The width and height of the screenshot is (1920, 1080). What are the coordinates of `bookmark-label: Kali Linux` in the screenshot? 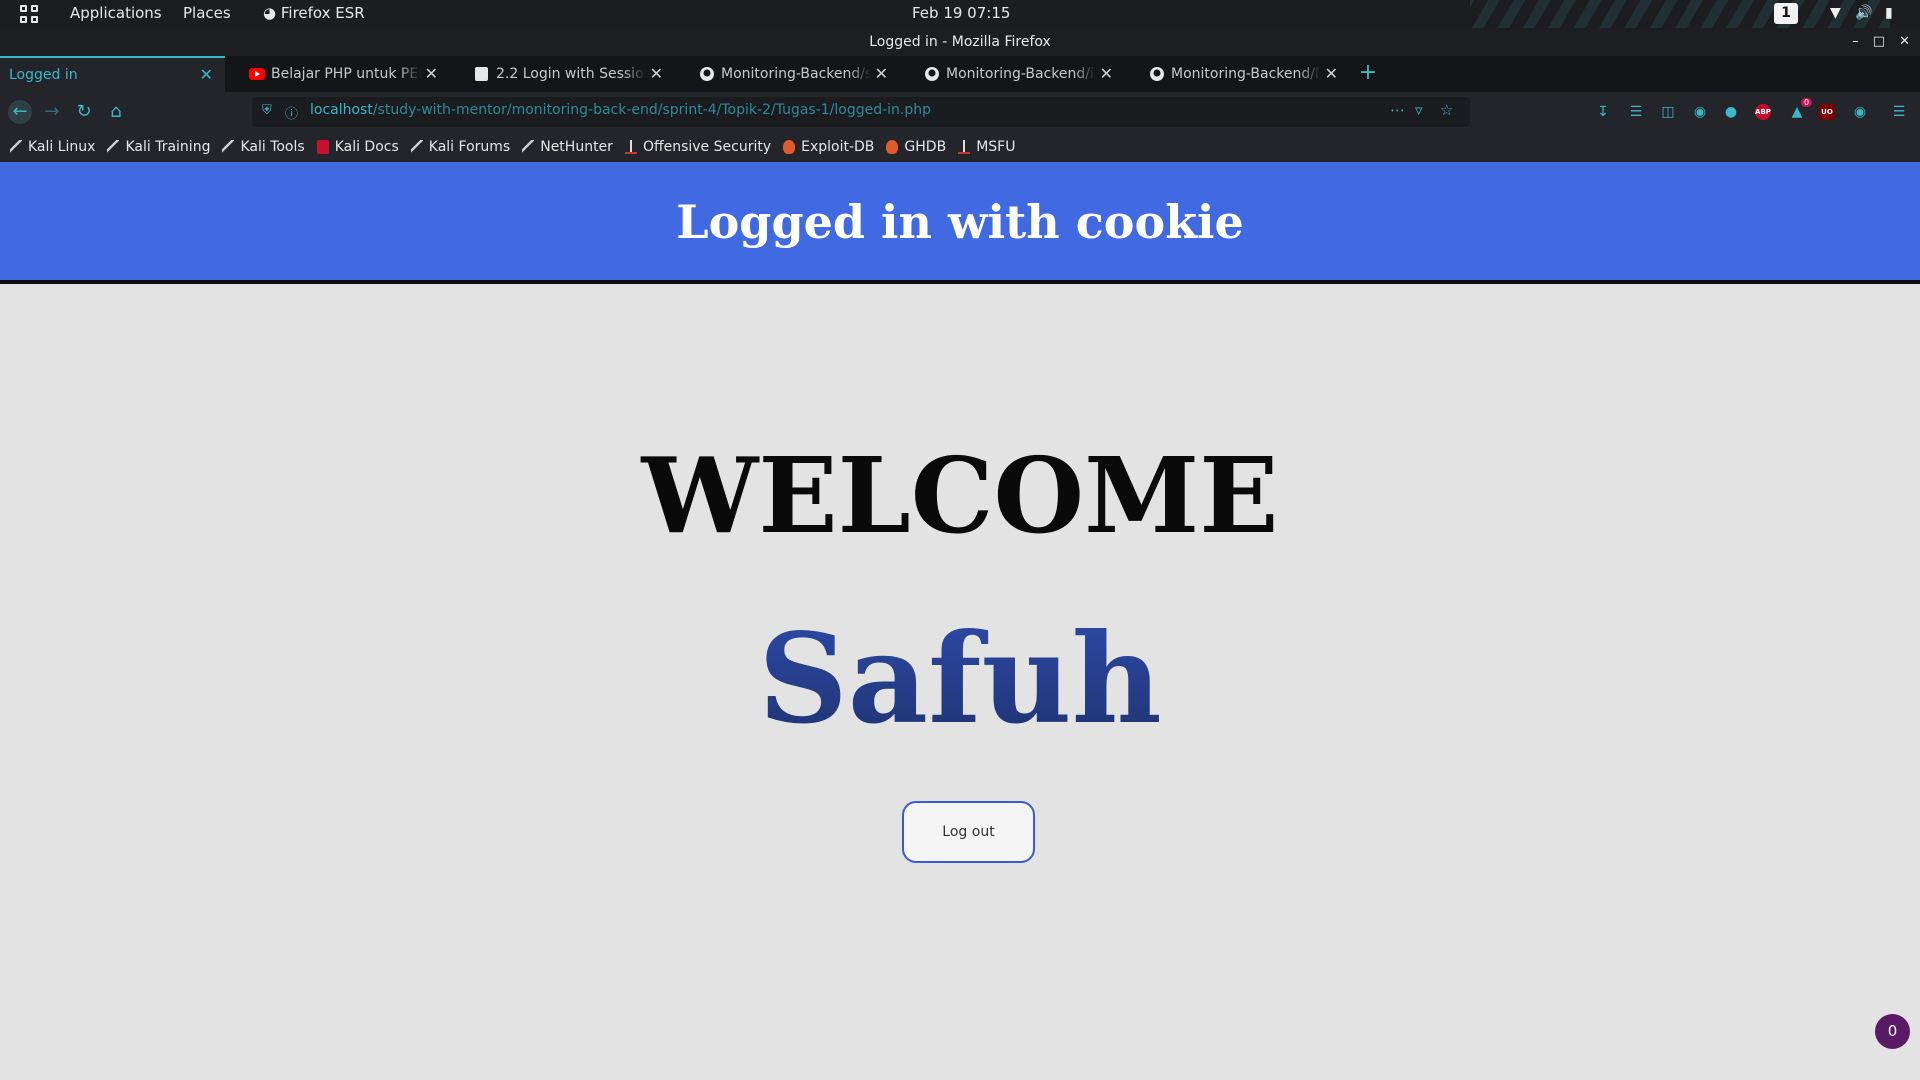 It's located at (62, 147).